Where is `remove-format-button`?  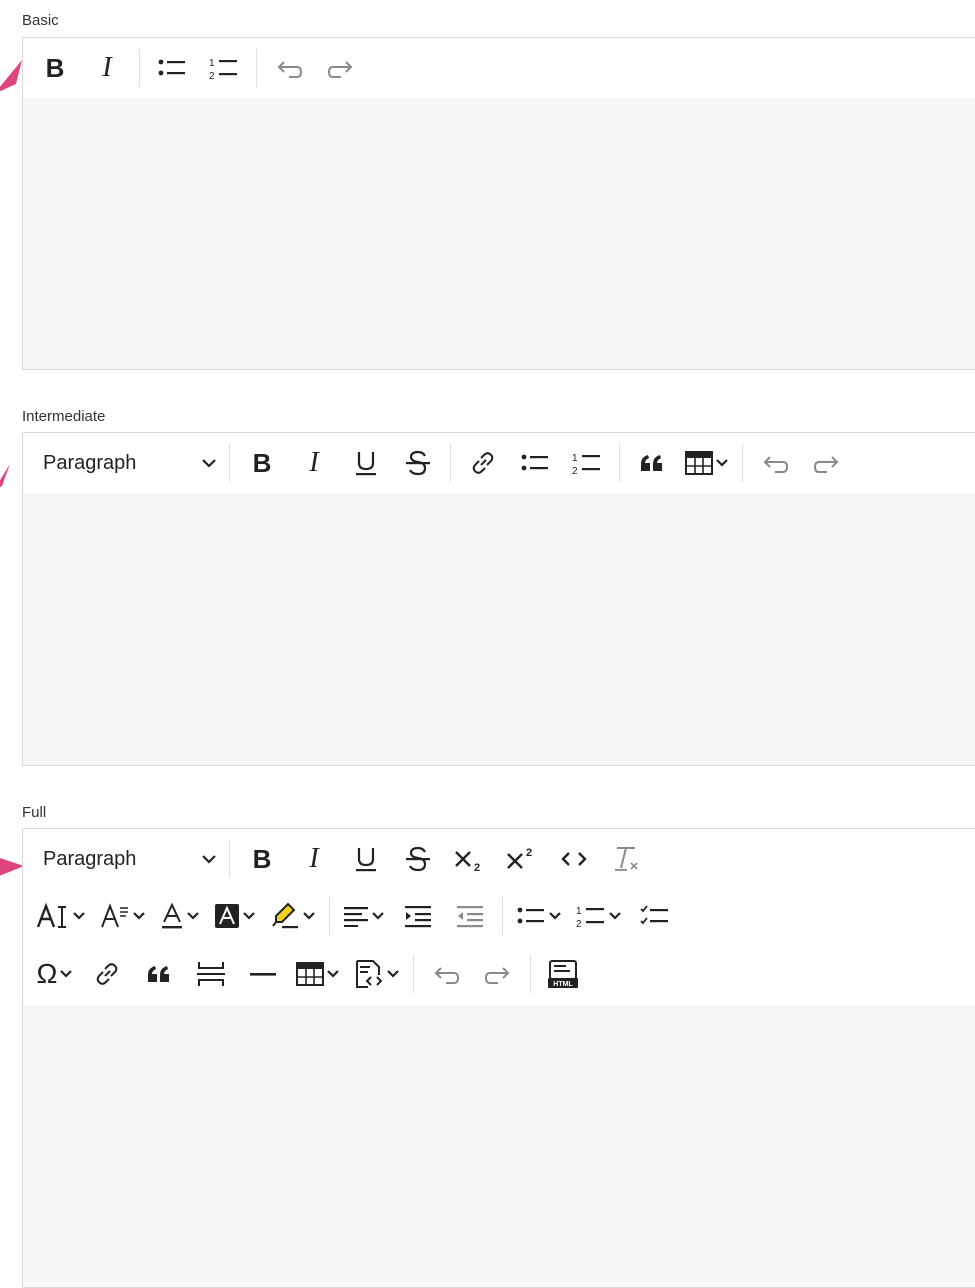 remove-format-button is located at coordinates (626, 859).